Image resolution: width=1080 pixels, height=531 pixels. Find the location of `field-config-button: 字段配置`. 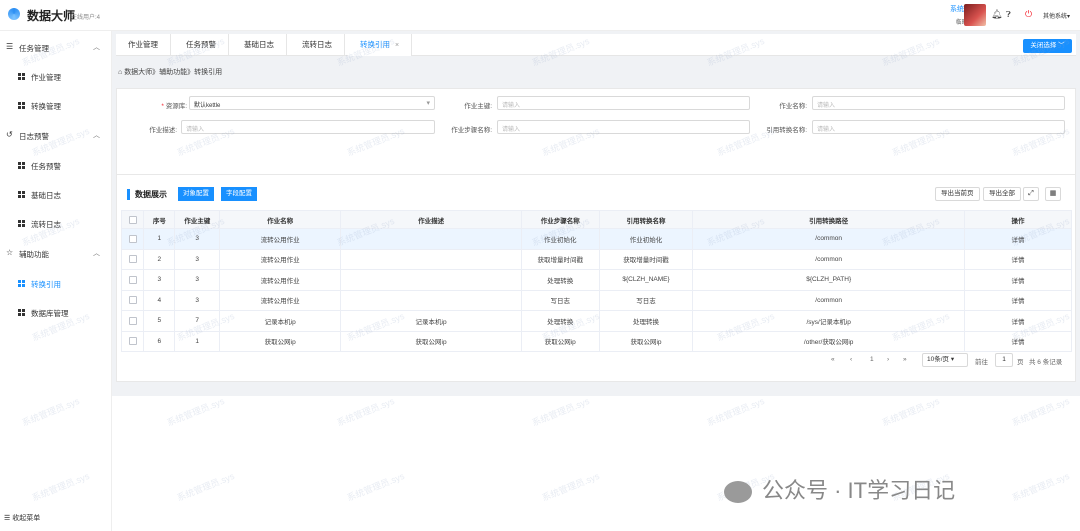

field-config-button: 字段配置 is located at coordinates (238, 194).